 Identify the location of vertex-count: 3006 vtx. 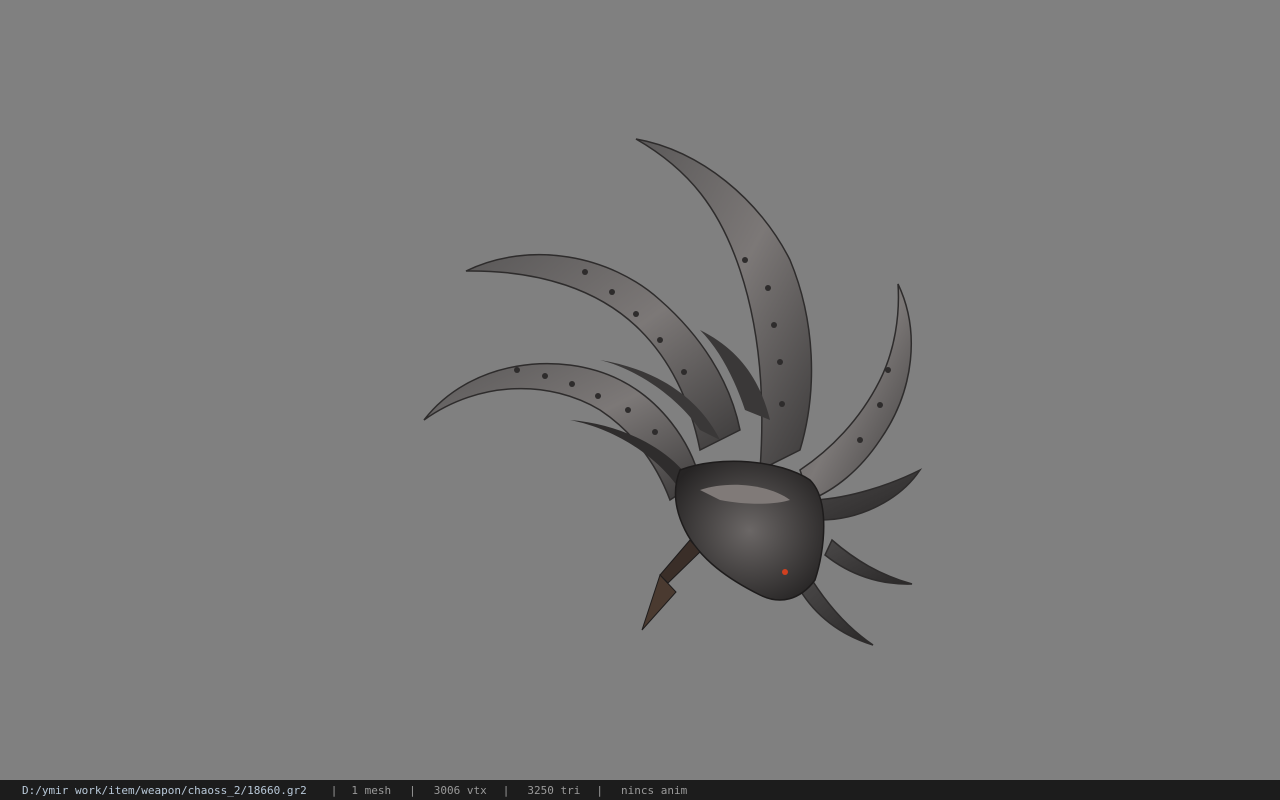
(460, 790).